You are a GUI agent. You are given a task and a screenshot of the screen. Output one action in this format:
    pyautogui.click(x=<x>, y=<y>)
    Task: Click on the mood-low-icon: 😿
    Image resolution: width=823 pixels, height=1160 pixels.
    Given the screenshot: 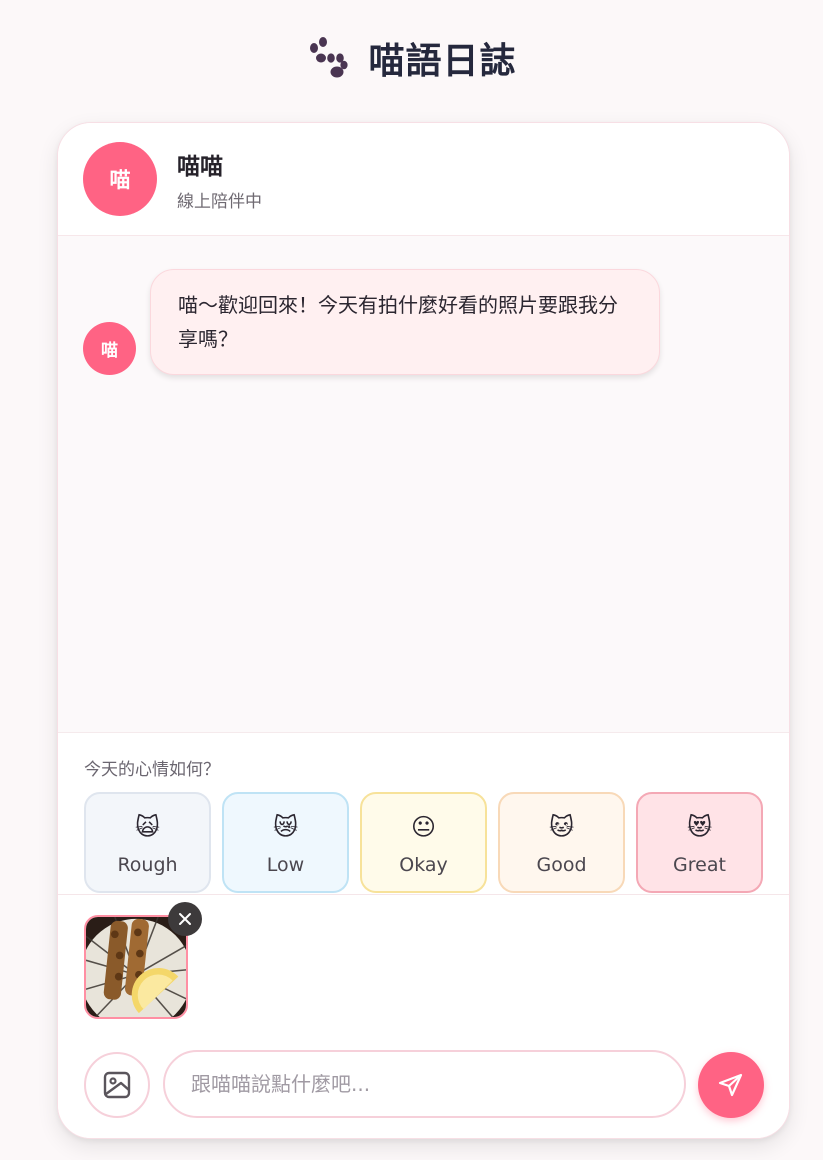 What is the action you would take?
    pyautogui.click(x=285, y=826)
    